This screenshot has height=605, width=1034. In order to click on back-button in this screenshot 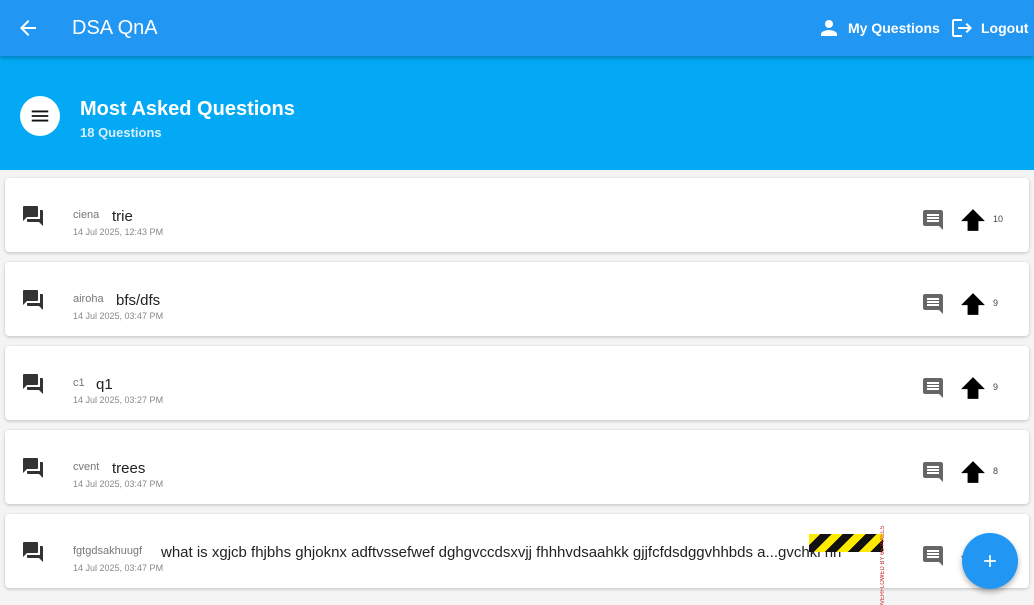, I will do `click(28, 28)`.